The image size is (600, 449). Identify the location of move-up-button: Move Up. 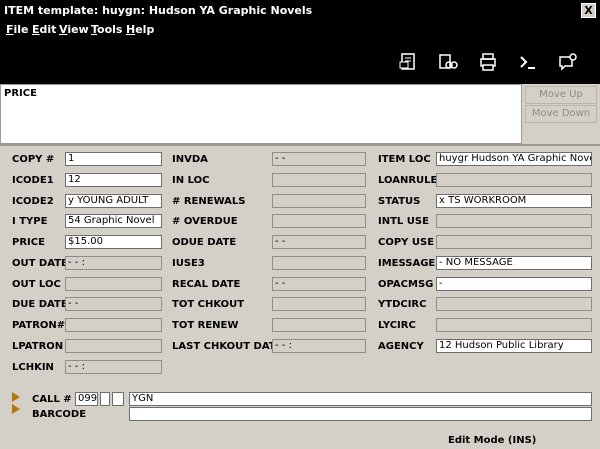
(561, 95).